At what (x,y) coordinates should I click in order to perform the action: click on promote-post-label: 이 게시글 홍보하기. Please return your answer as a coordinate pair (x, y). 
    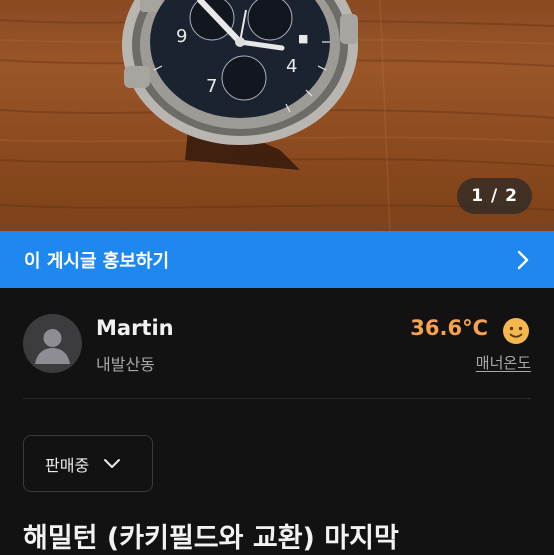
    Looking at the image, I should click on (97, 261).